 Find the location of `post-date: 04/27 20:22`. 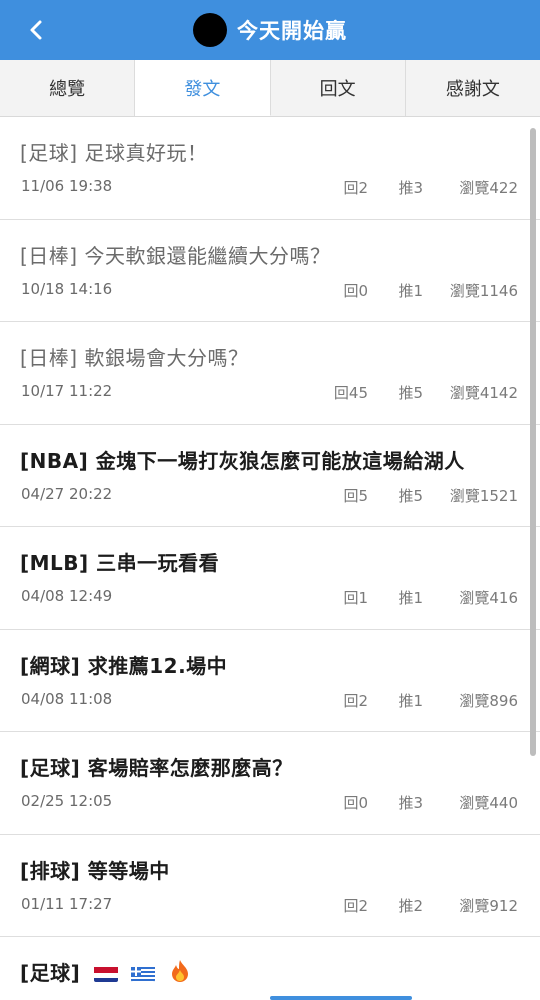

post-date: 04/27 20:22 is located at coordinates (67, 493).